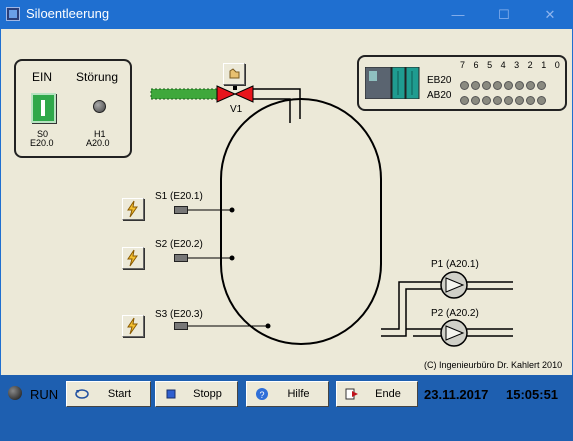 This screenshot has height=441, width=573. I want to click on sensor-s2-button, so click(133, 258).